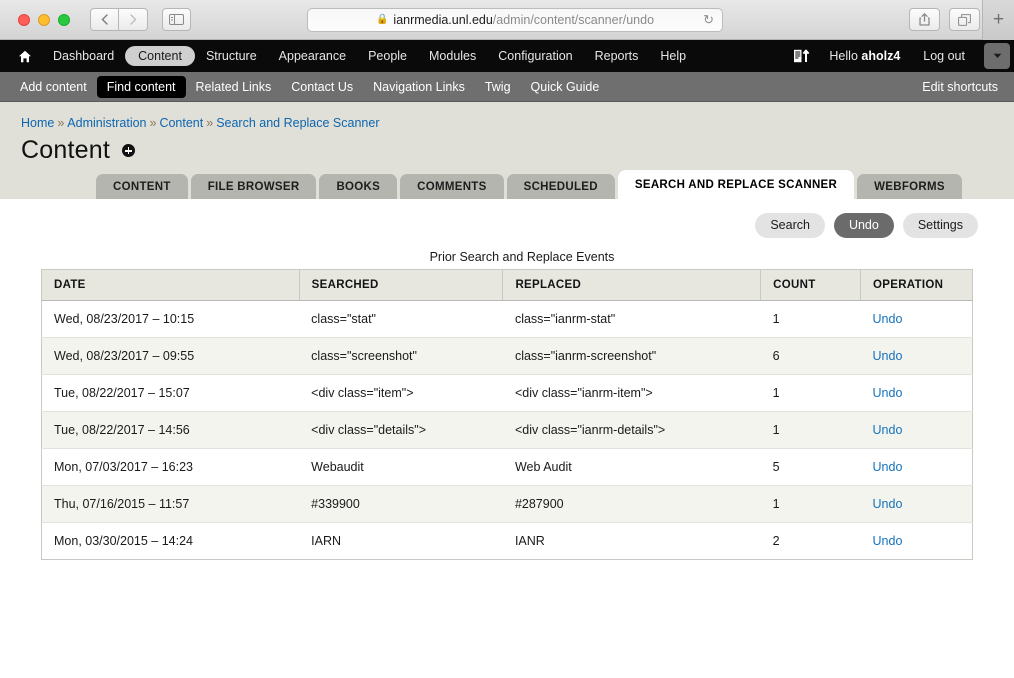 This screenshot has width=1014, height=678. What do you see at coordinates (170, 504) in the screenshot?
I see `cell-date: Thu, 07/16/2015 – 11:57` at bounding box center [170, 504].